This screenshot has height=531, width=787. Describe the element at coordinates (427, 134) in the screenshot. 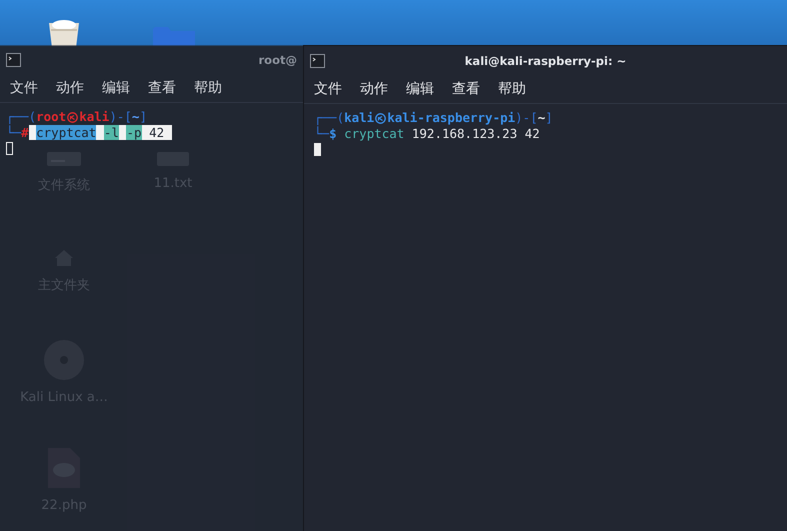

I see `command-line: └─$ cryptcat 192.168.123.23 42` at that location.